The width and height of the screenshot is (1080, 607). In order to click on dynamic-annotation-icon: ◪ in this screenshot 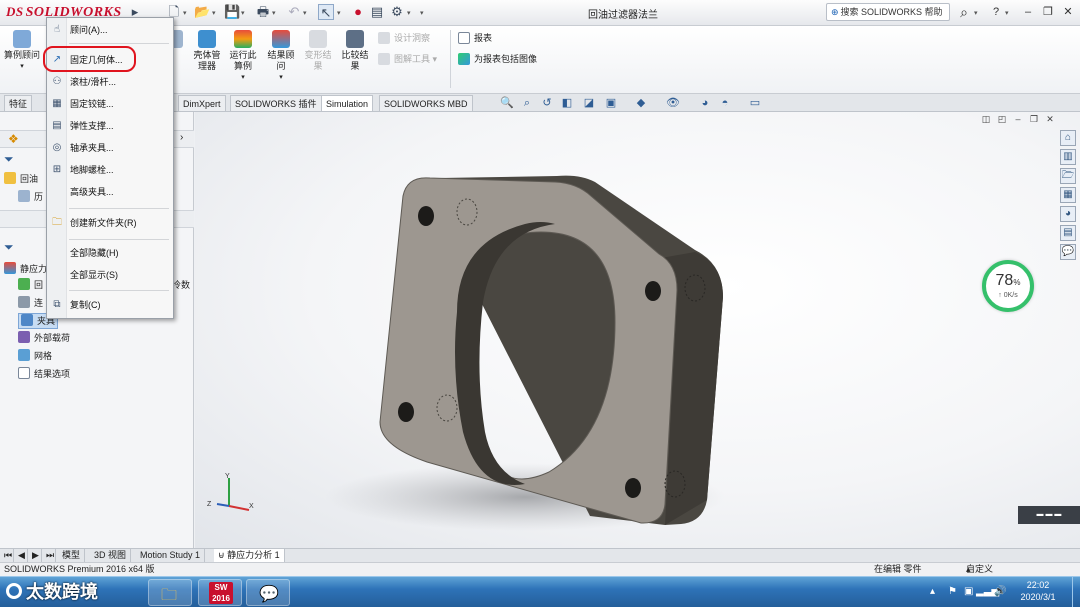, I will do `click(589, 103)`.